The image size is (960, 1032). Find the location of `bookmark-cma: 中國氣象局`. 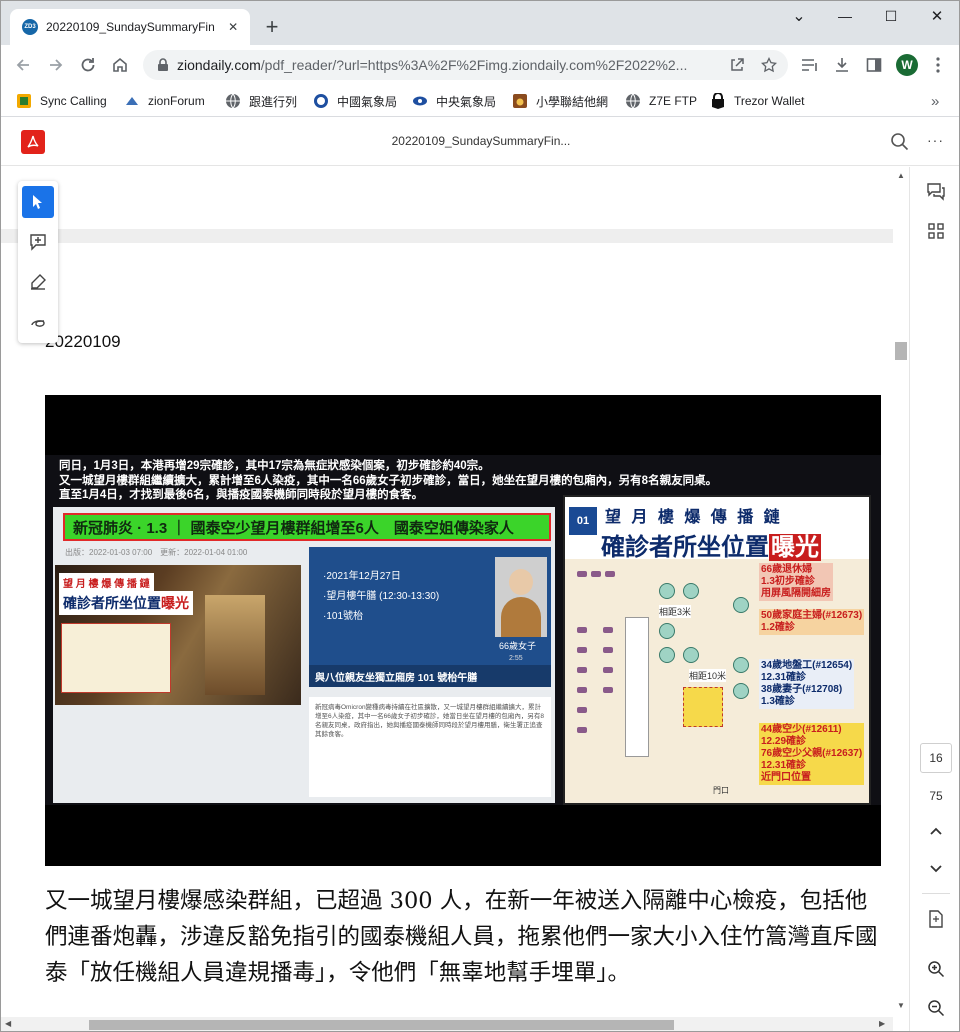

bookmark-cma: 中國氣象局 is located at coordinates (355, 101).